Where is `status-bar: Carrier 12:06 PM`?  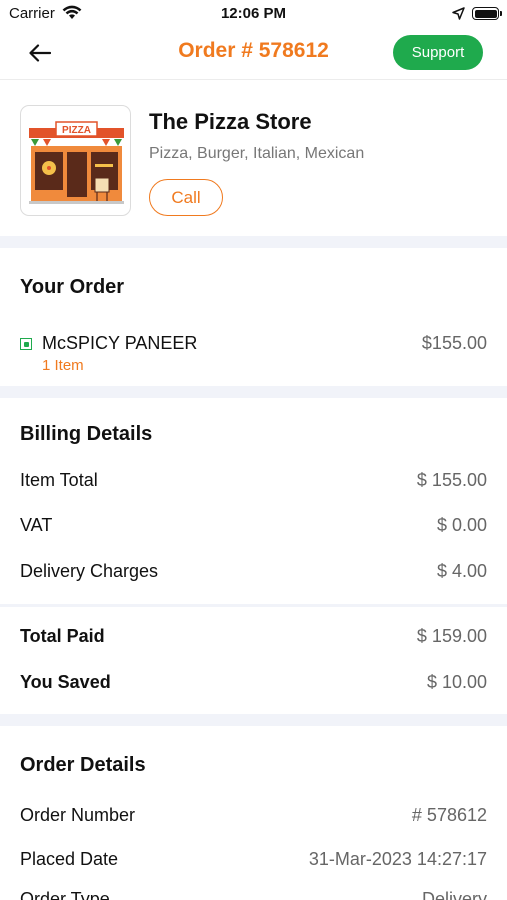 status-bar: Carrier 12:06 PM is located at coordinates (253, 14).